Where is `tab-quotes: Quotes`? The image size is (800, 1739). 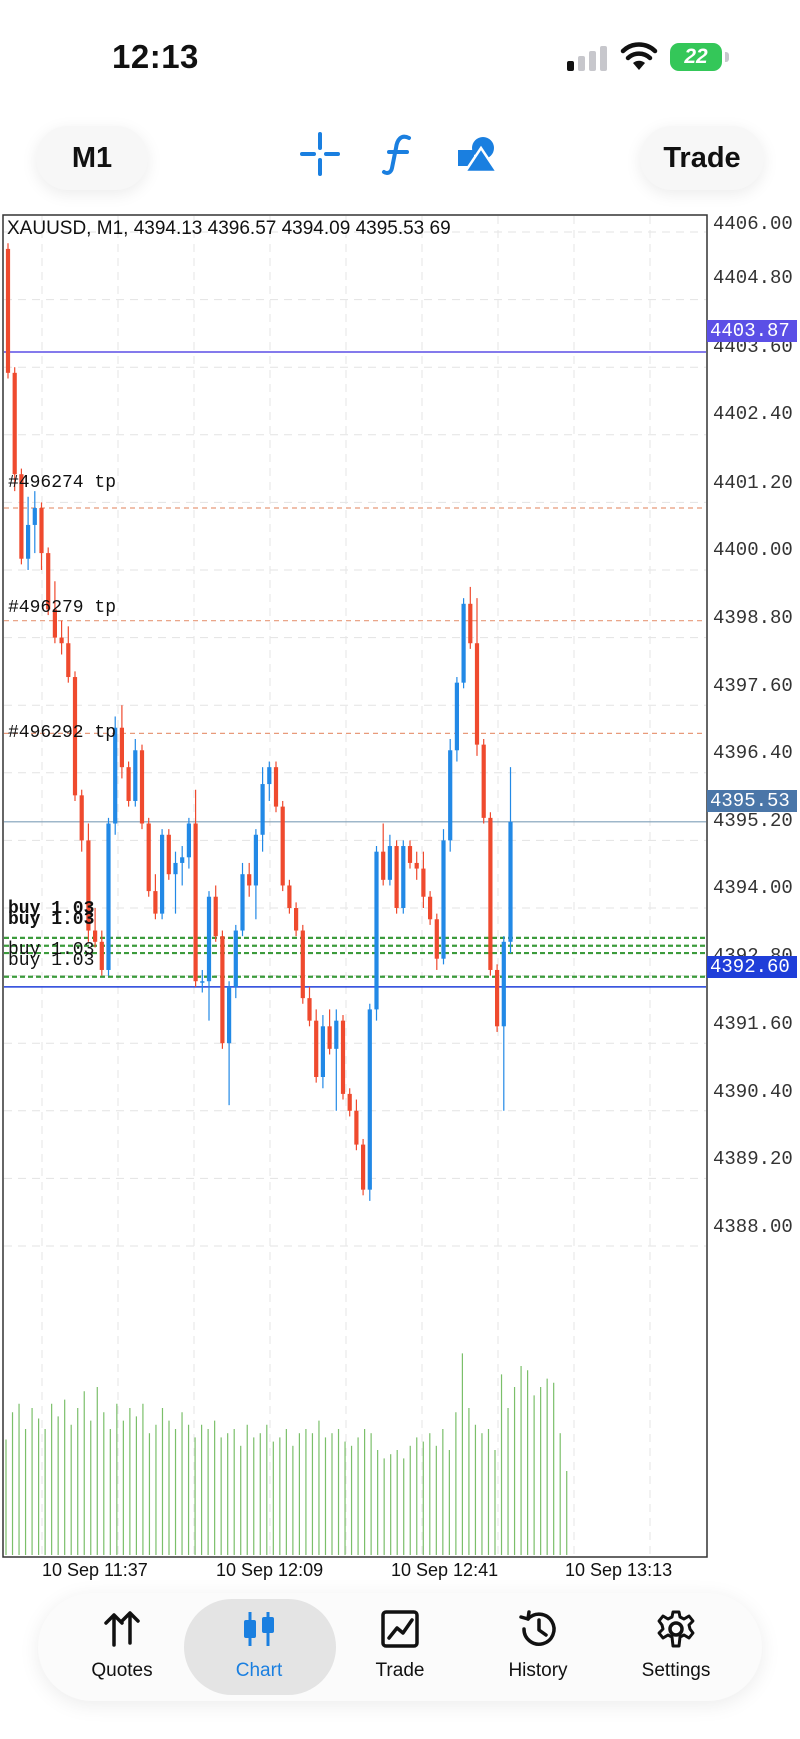
tab-quotes: Quotes is located at coordinates (122, 1647).